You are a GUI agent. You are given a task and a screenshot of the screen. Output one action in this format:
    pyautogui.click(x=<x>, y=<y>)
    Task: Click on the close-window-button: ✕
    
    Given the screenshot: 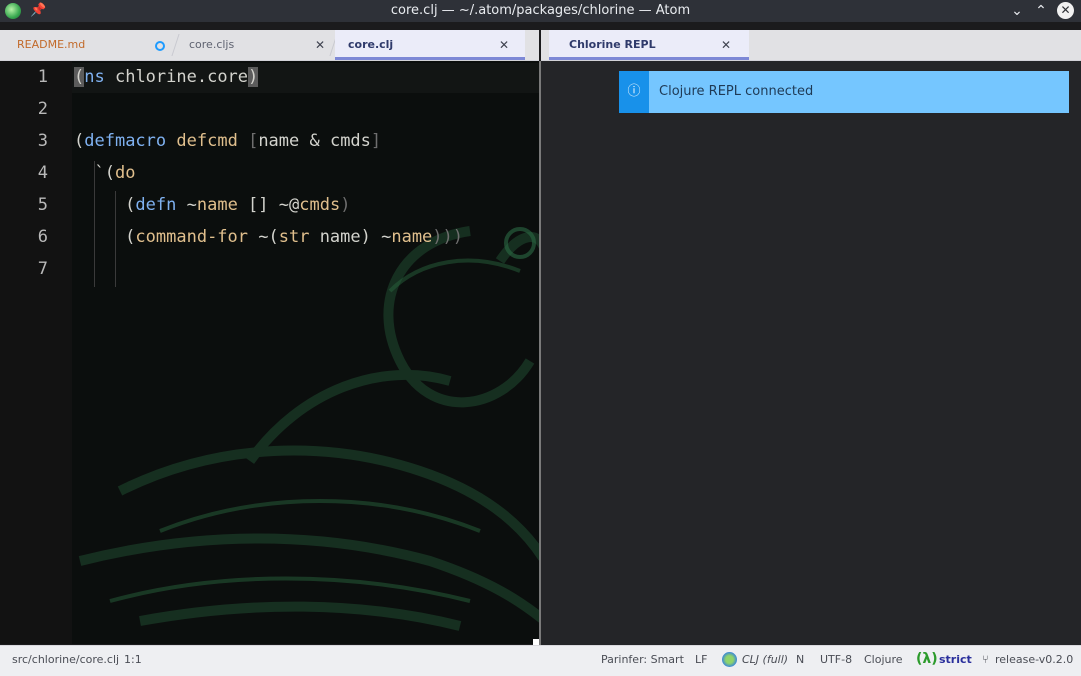 What is the action you would take?
    pyautogui.click(x=1065, y=10)
    